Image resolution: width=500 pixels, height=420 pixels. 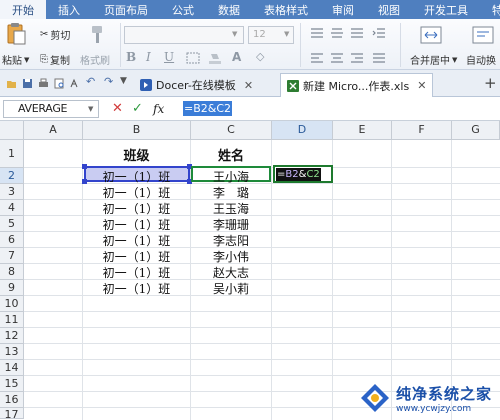 What do you see at coordinates (131, 57) in the screenshot?
I see `bold-icon: B` at bounding box center [131, 57].